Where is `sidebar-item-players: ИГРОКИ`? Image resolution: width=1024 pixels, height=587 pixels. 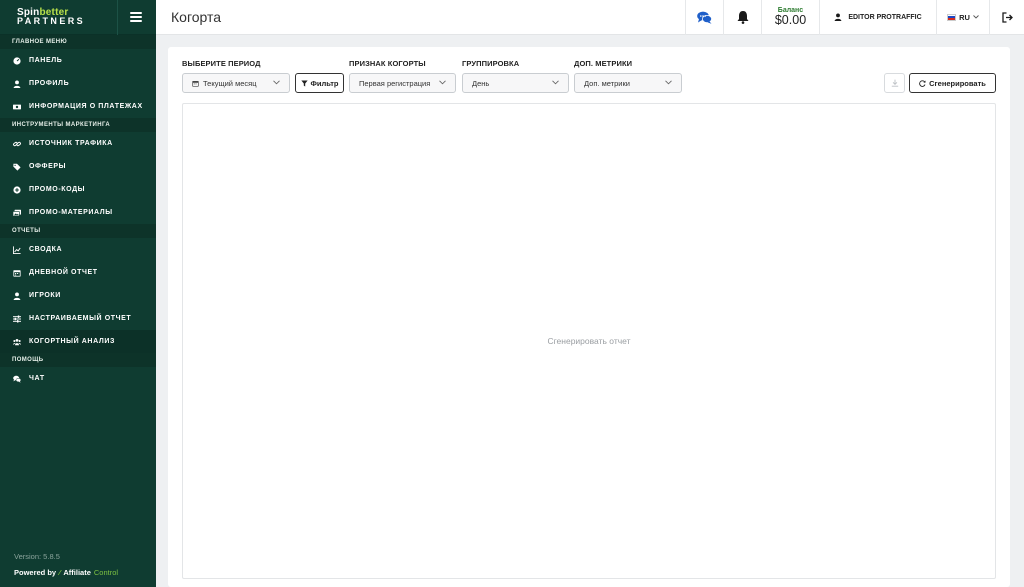 sidebar-item-players: ИГРОКИ is located at coordinates (78, 295).